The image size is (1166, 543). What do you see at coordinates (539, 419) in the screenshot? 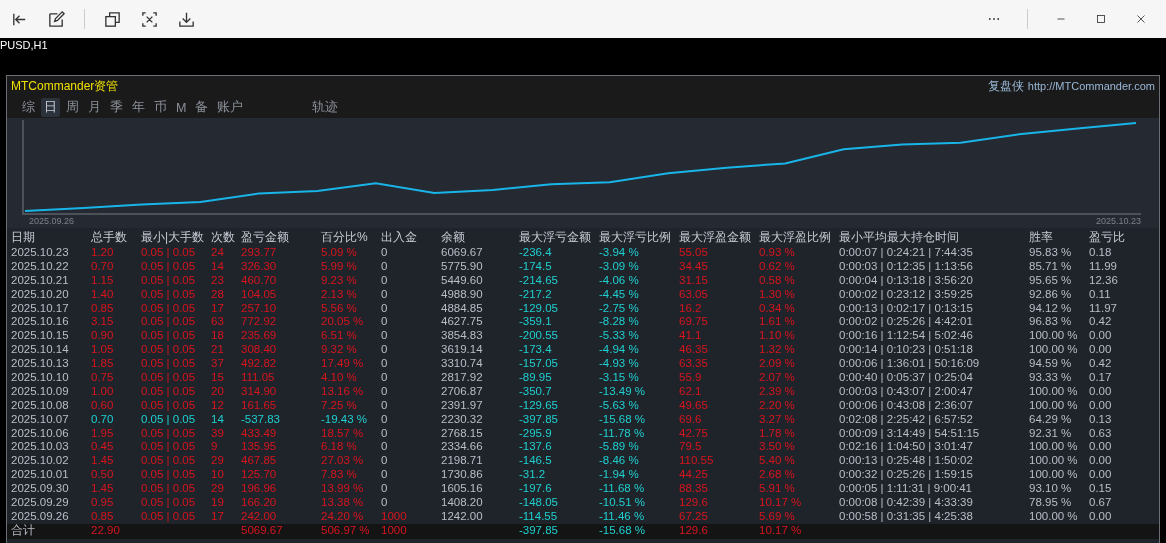
I see `table-cell-text: -397.85` at bounding box center [539, 419].